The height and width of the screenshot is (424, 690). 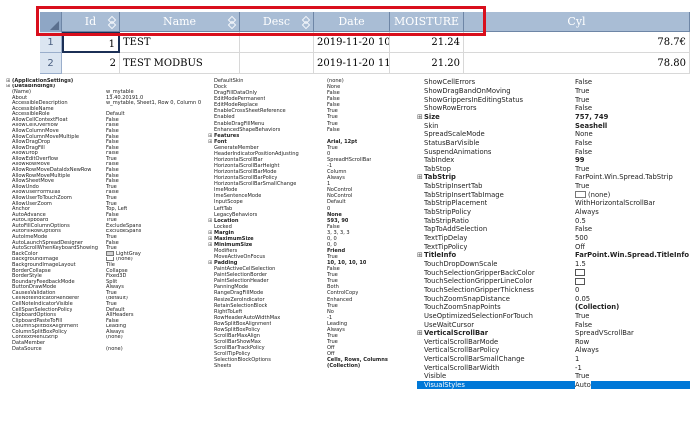 What do you see at coordinates (553, 220) in the screenshot?
I see `property-row: TabStripRatio 0.5` at bounding box center [553, 220].